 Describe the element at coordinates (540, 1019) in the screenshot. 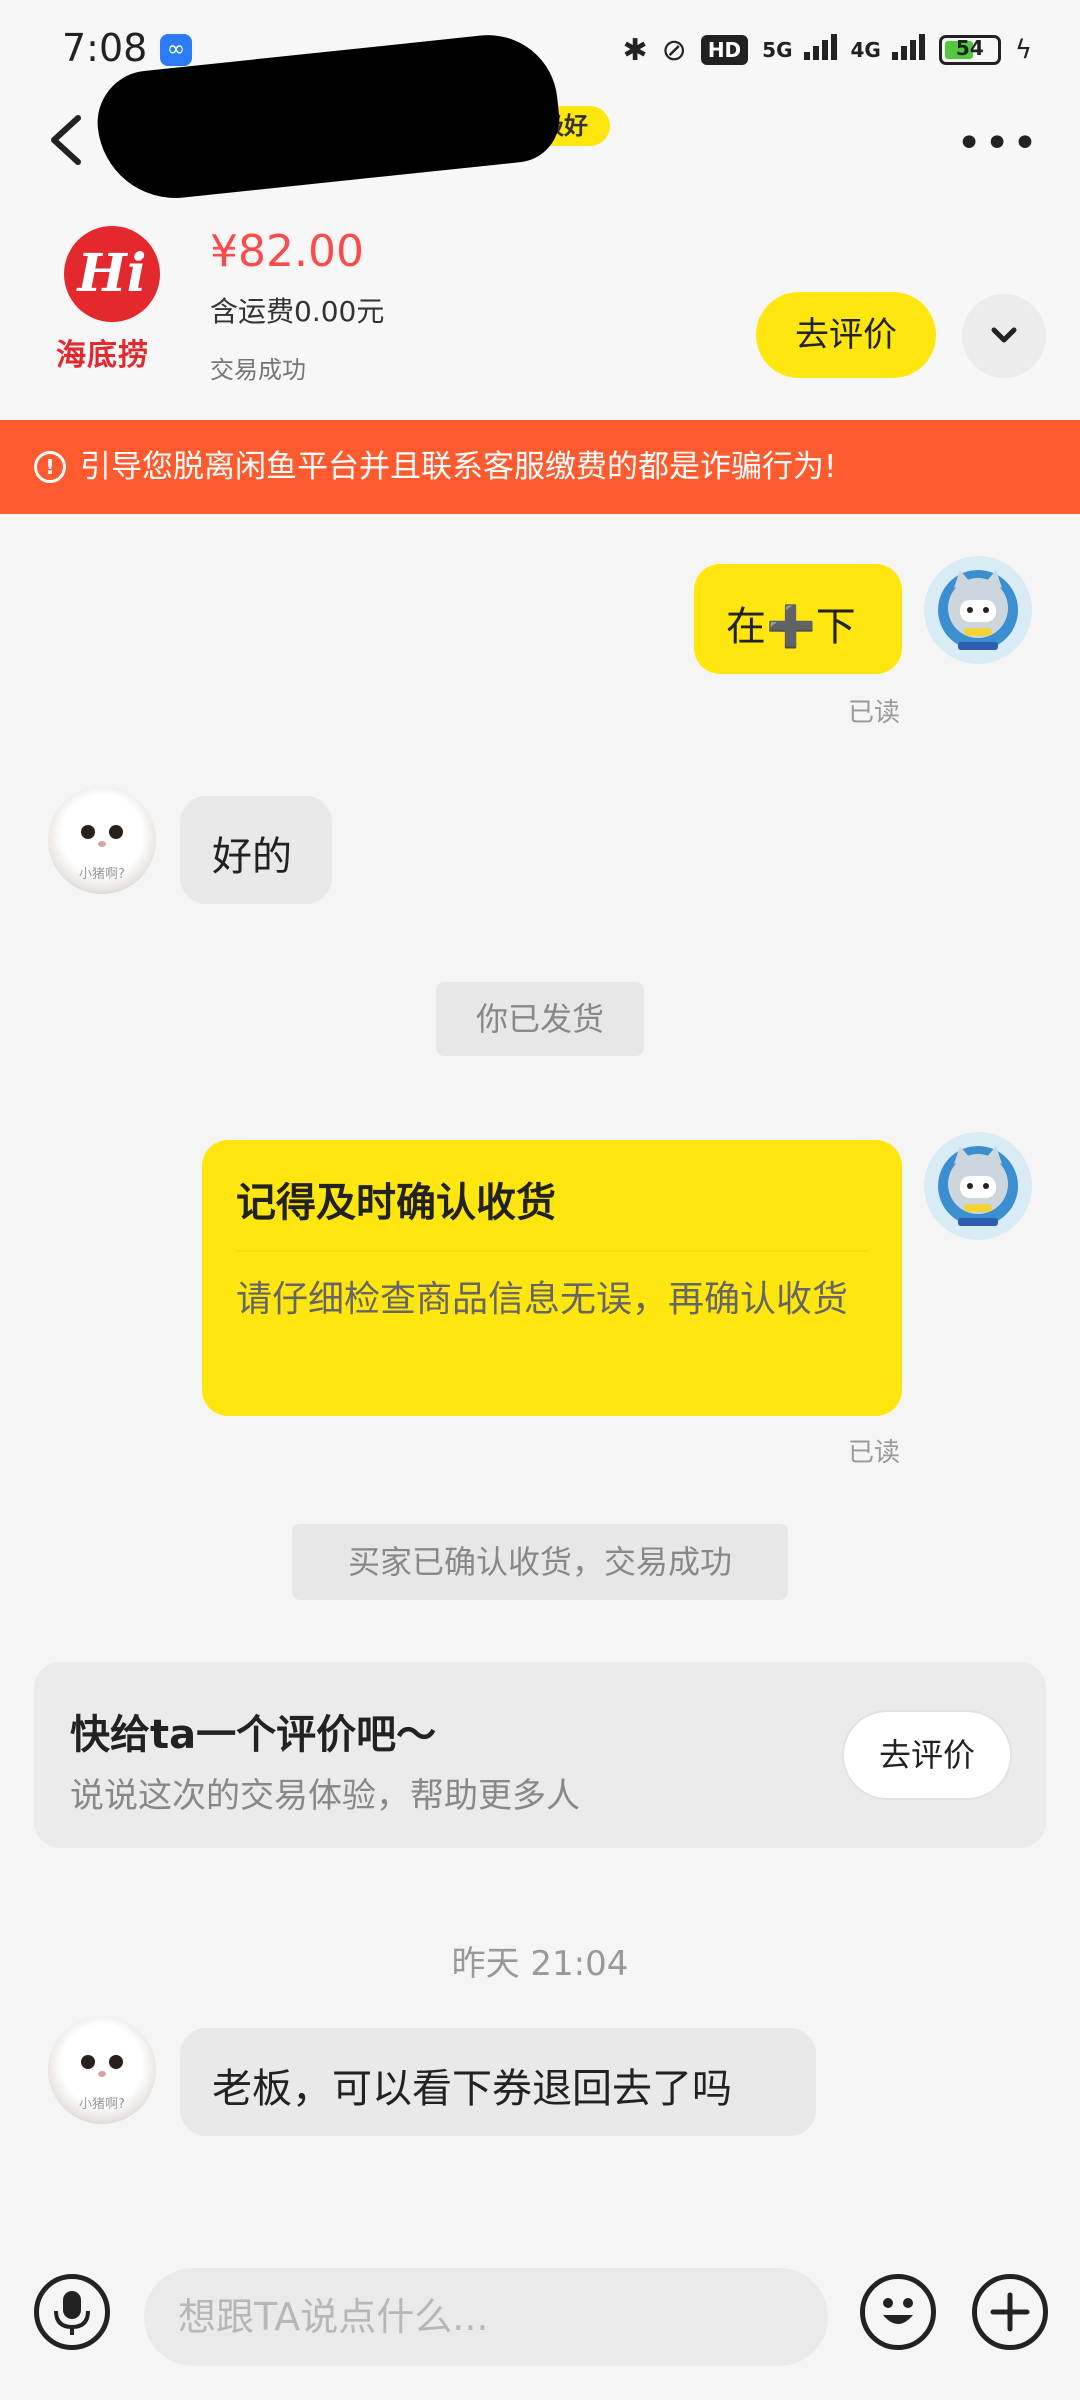

I see `system-message: 你已发货` at that location.